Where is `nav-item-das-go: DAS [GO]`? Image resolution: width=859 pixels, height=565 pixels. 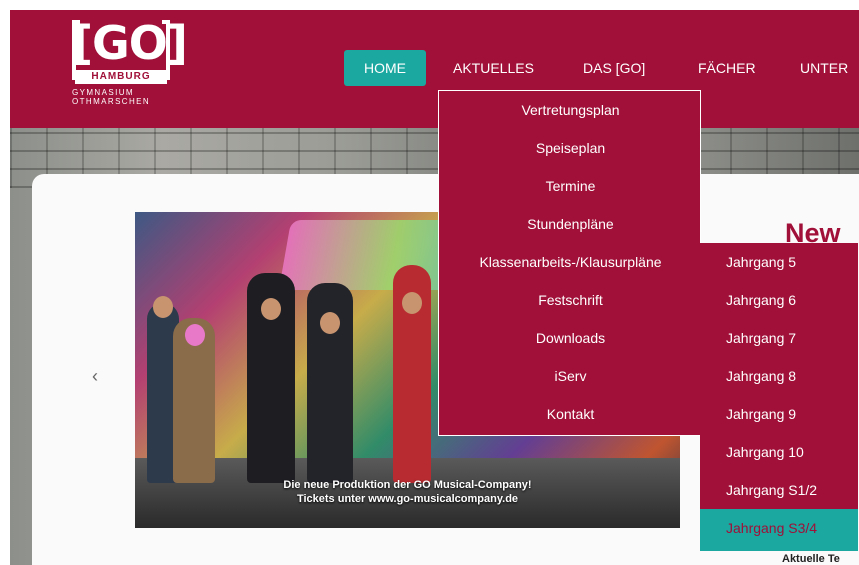 nav-item-das-go: DAS [GO] is located at coordinates (614, 68).